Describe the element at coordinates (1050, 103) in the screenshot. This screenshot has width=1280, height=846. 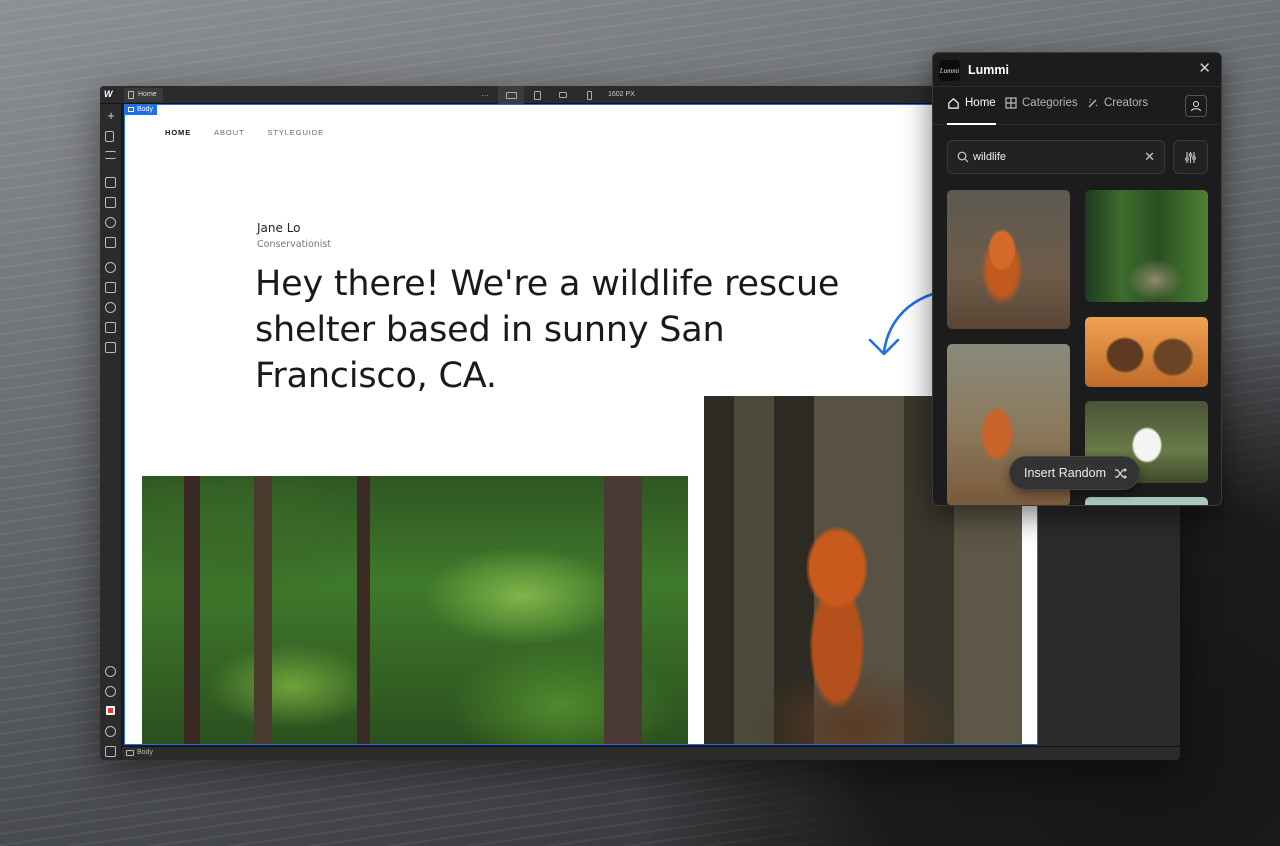
I see `tab-categories-label: Categories` at that location.